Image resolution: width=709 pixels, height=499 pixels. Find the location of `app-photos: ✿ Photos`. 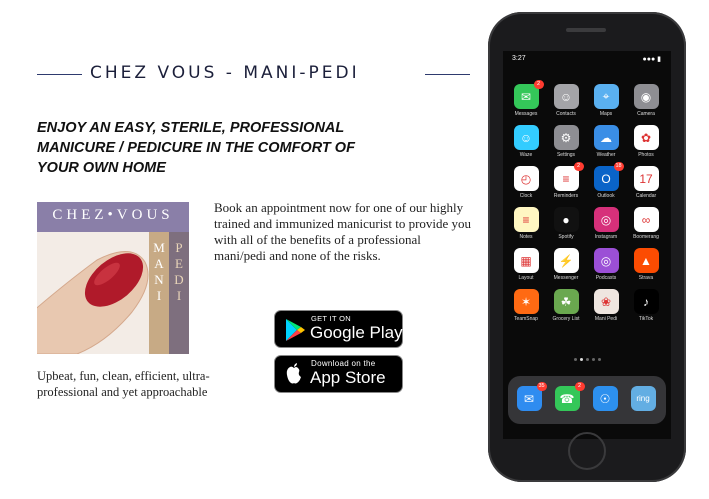

app-photos: ✿ Photos is located at coordinates (646, 141).